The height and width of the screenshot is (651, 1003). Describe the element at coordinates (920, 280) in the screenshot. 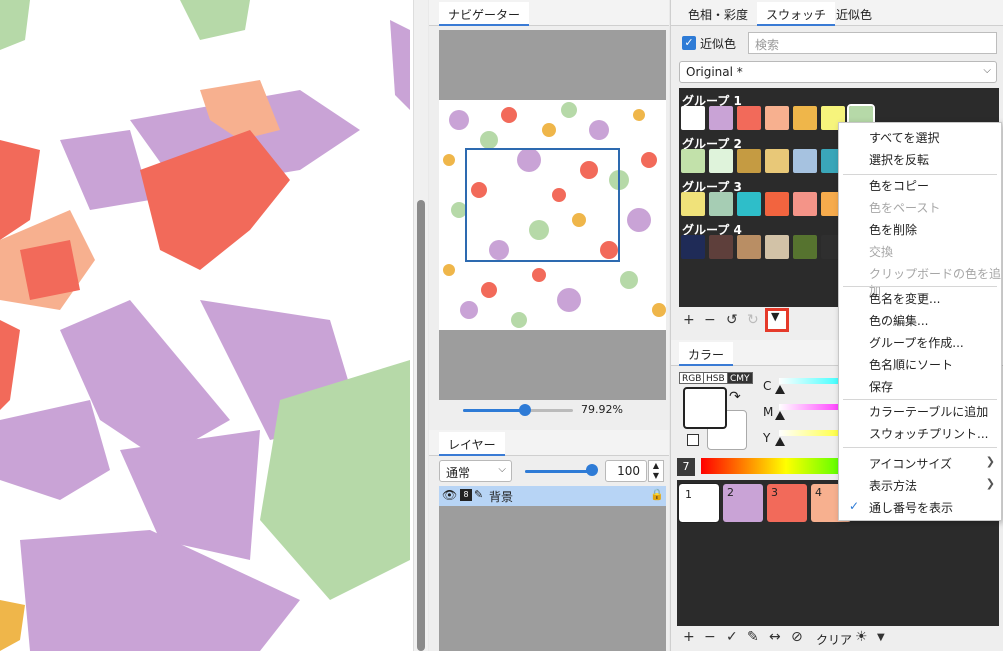

I see `menu-item-add-clipboard-color: クリップボードの色を追加` at that location.